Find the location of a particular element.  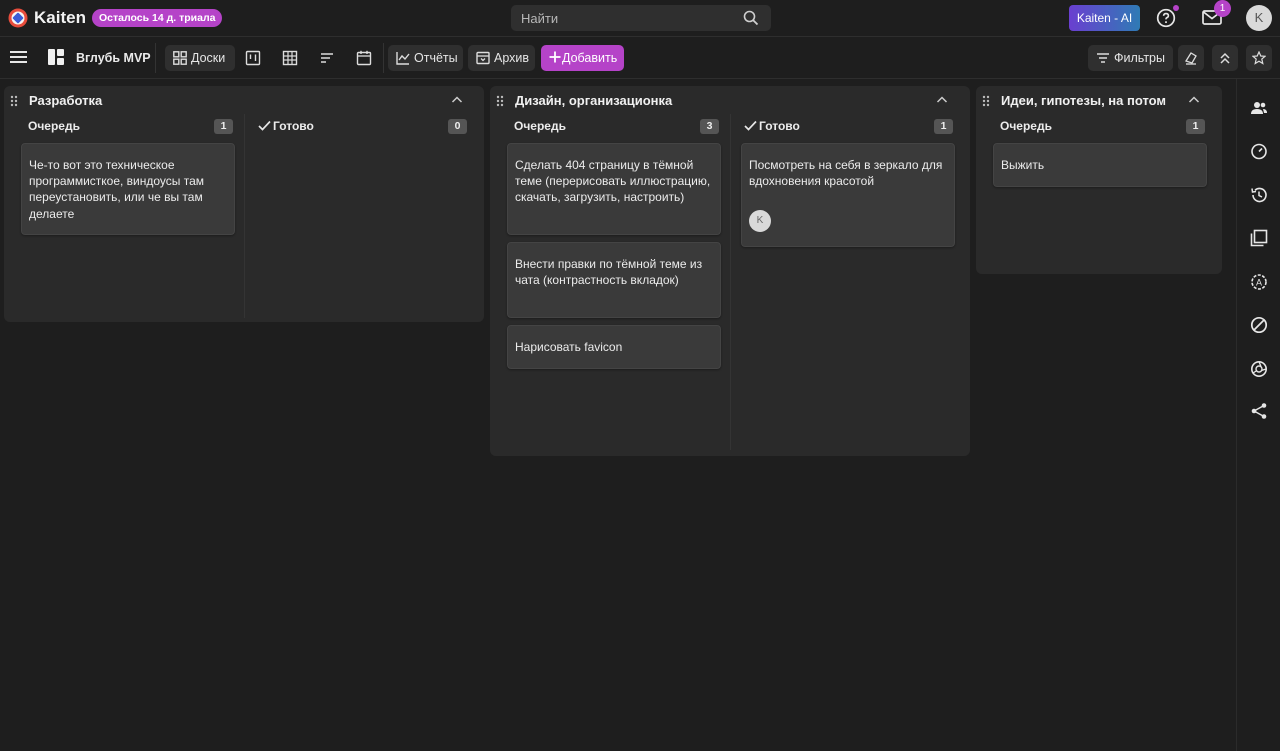

boards-label: Доски is located at coordinates (208, 58).